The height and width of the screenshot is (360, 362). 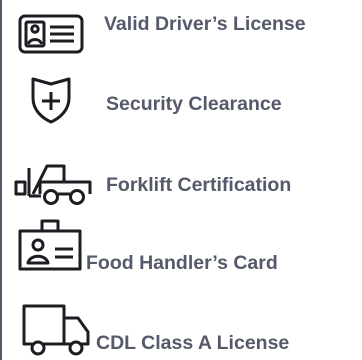 What do you see at coordinates (205, 24) in the screenshot?
I see `cert-label: Valid Driver’s License` at bounding box center [205, 24].